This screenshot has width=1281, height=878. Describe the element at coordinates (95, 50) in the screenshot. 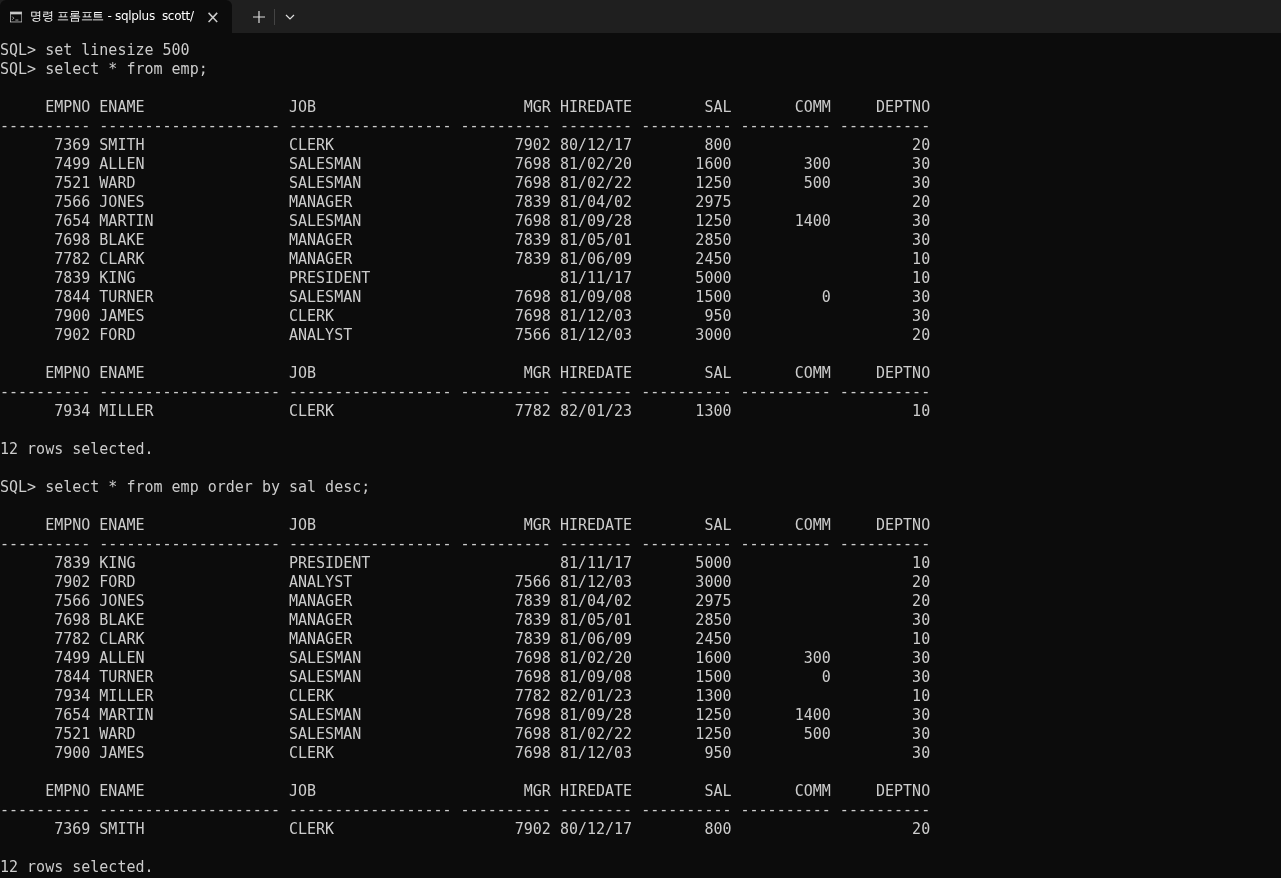

I see `command-line: SQL> set linesize 500` at that location.